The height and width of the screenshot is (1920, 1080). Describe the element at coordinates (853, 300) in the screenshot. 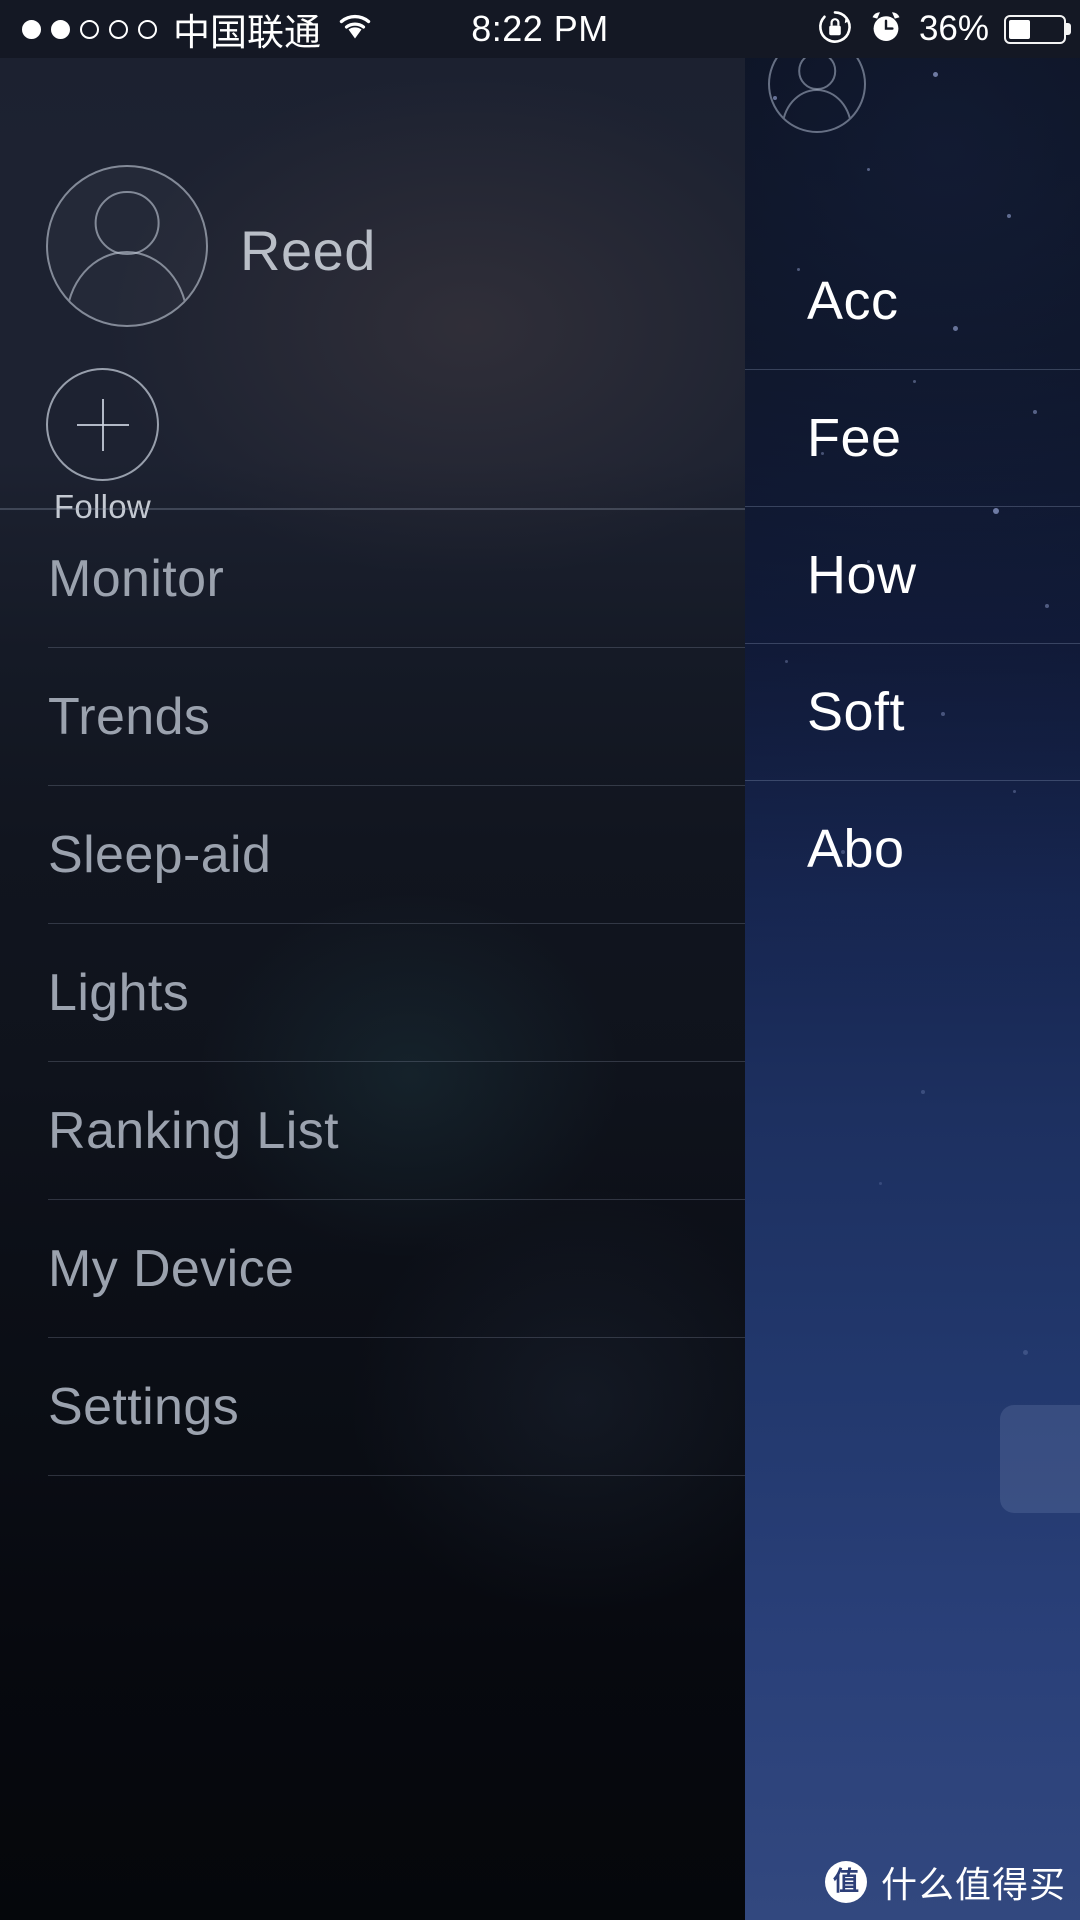

I see `under-menu-label: Acc` at that location.